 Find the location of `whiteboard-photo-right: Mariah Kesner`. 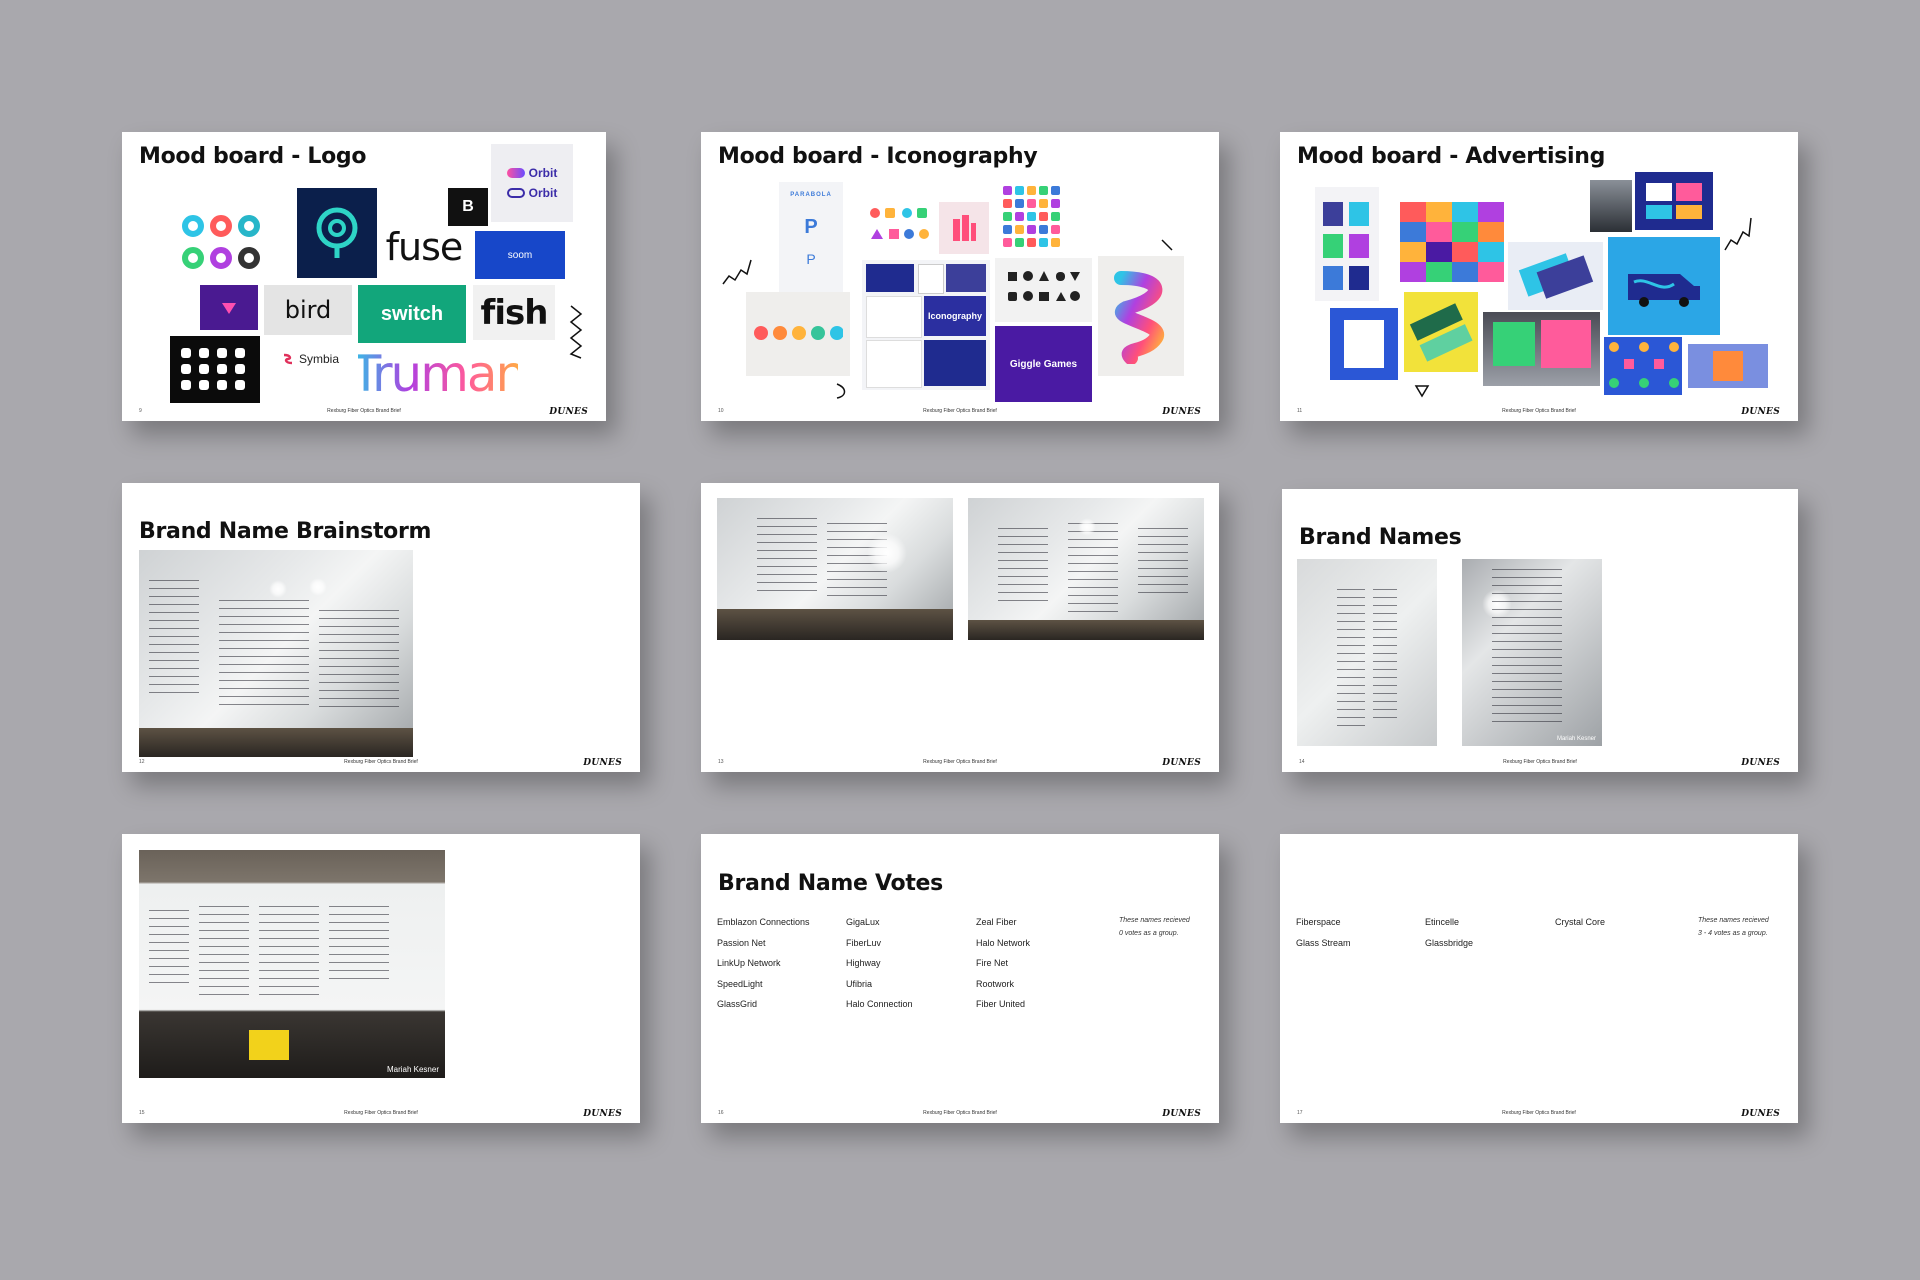

whiteboard-photo-right: Mariah Kesner is located at coordinates (1532, 652).